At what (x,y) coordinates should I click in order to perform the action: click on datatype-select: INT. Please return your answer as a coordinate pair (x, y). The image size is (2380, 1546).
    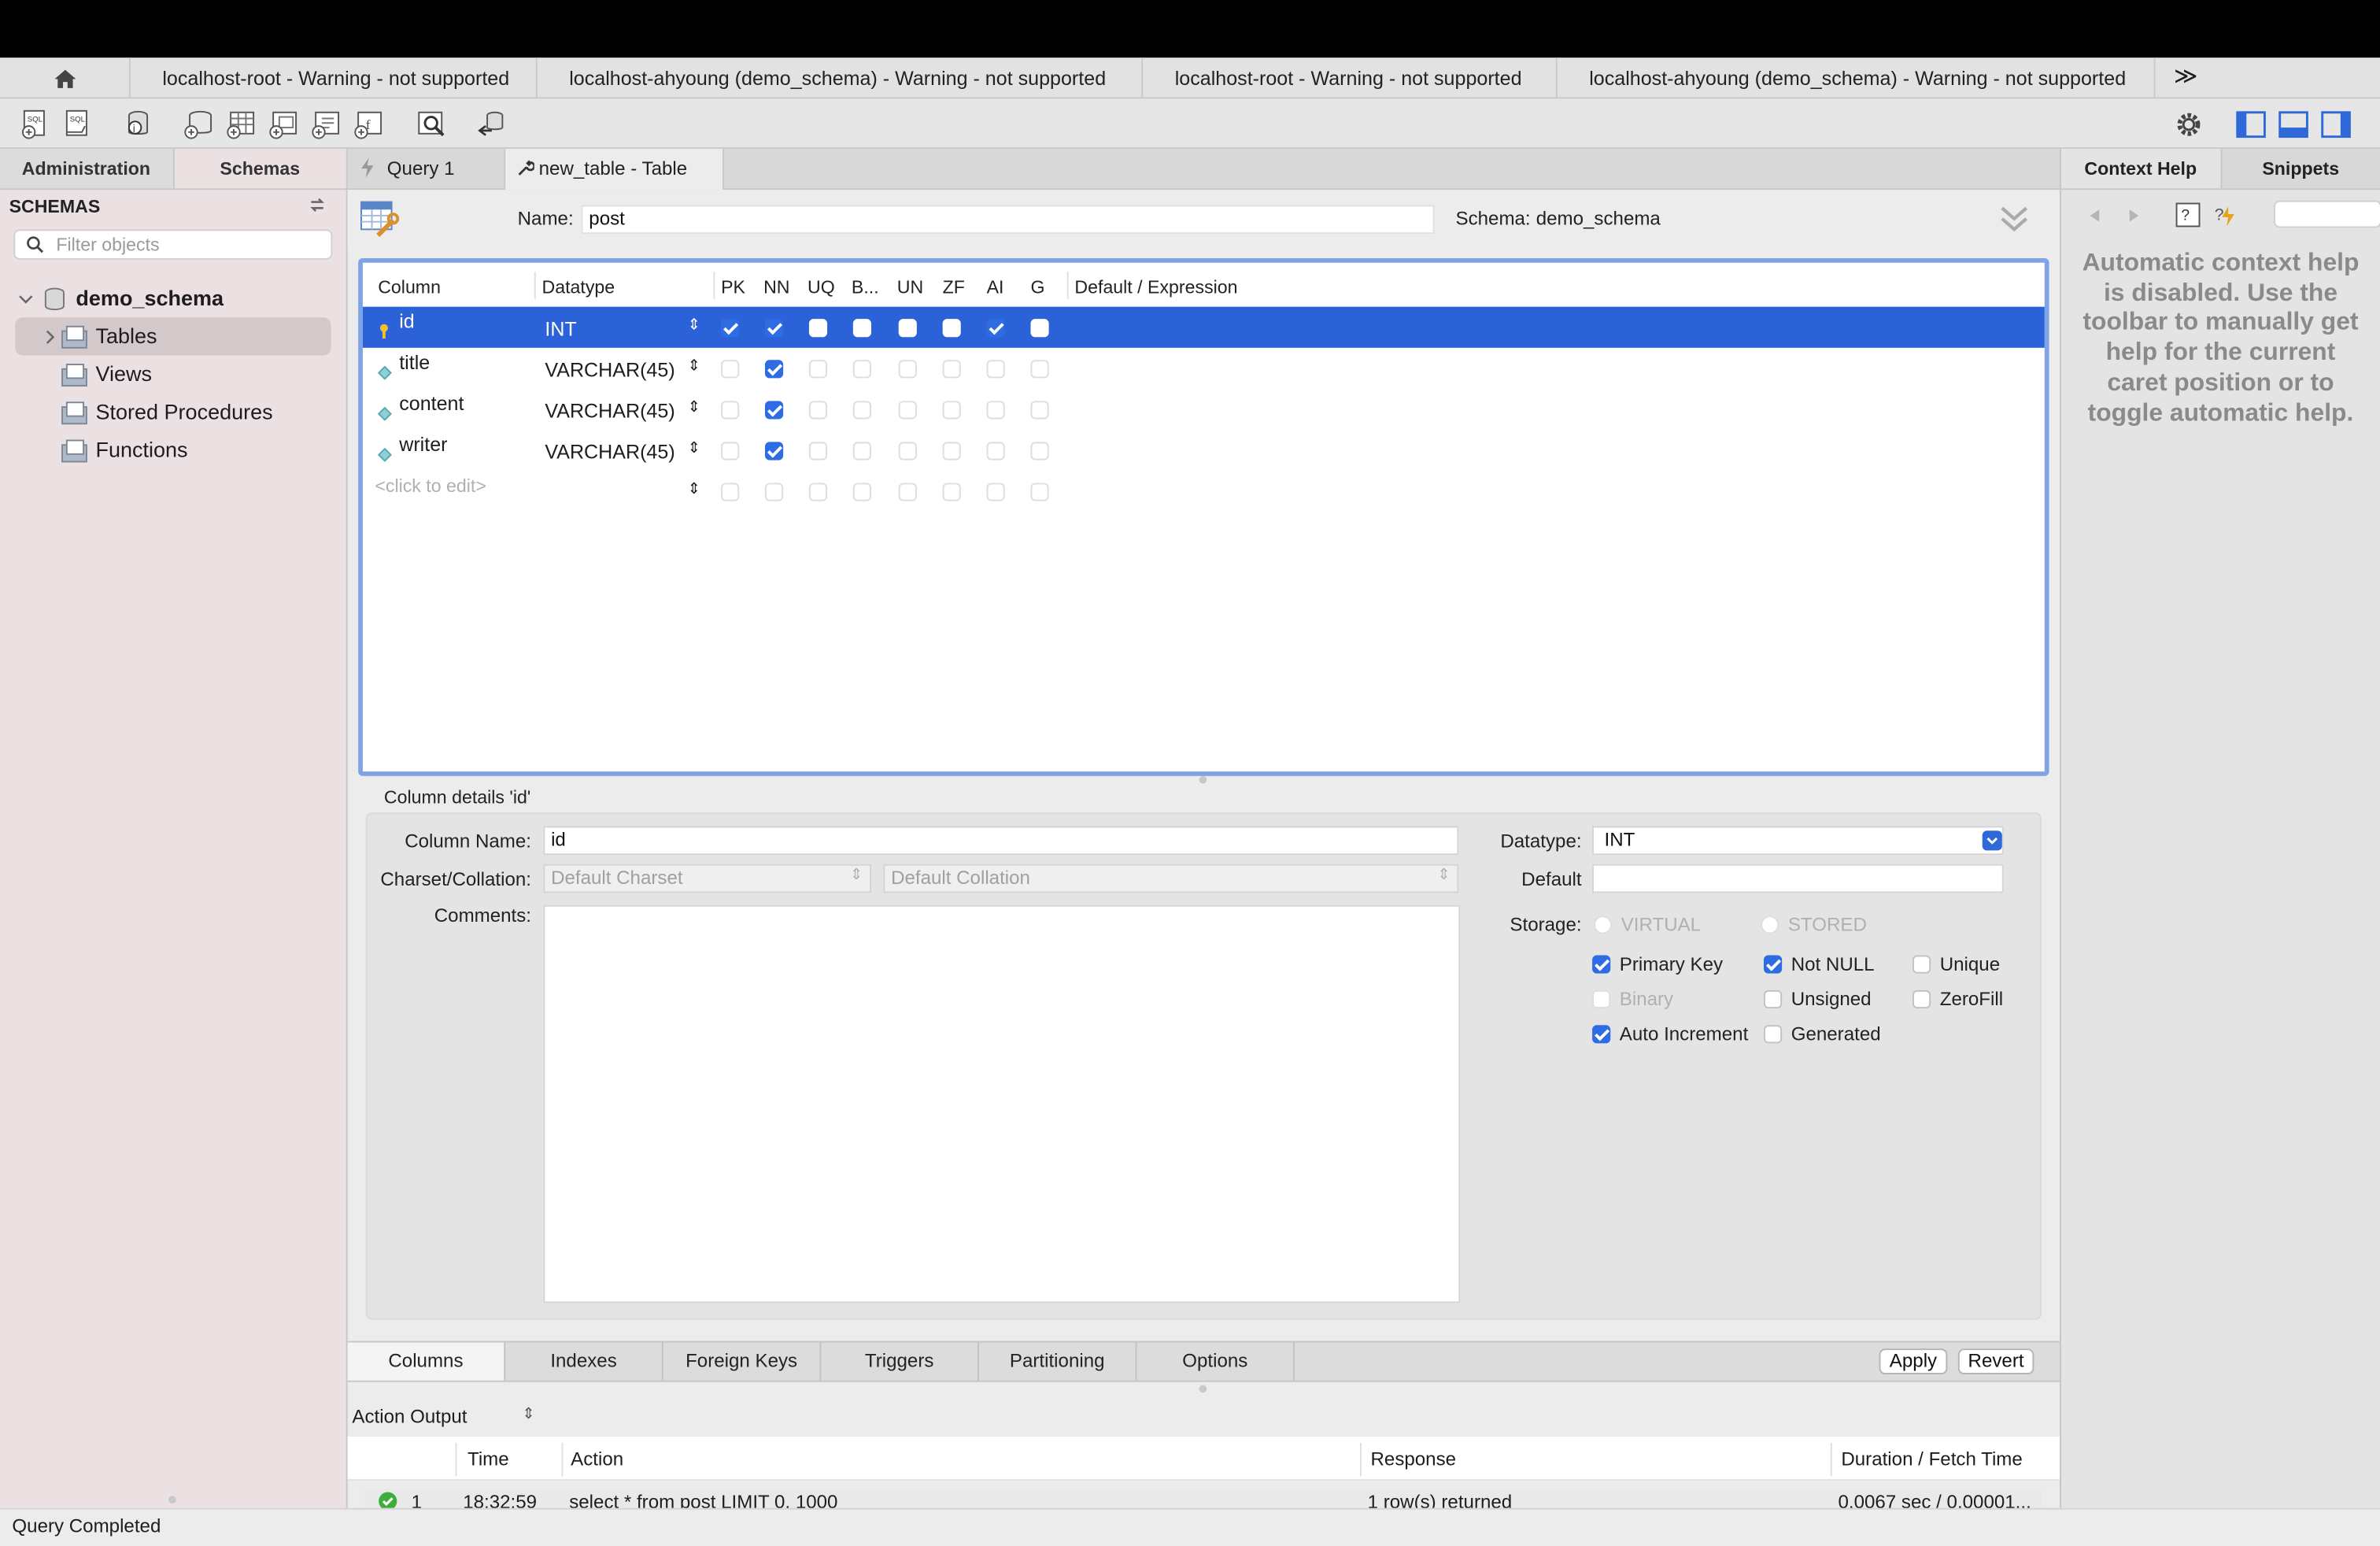
    Looking at the image, I should click on (1798, 841).